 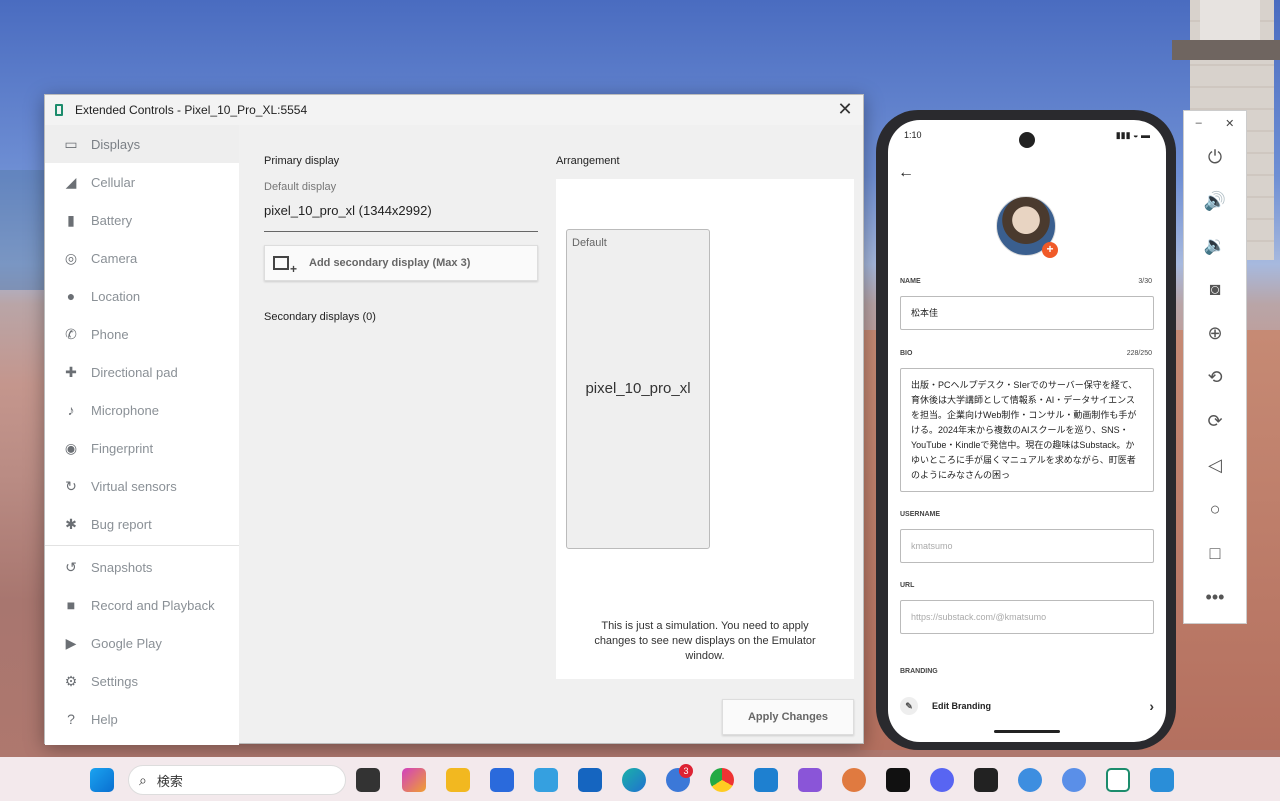 I want to click on task-view-icon, so click(x=368, y=780).